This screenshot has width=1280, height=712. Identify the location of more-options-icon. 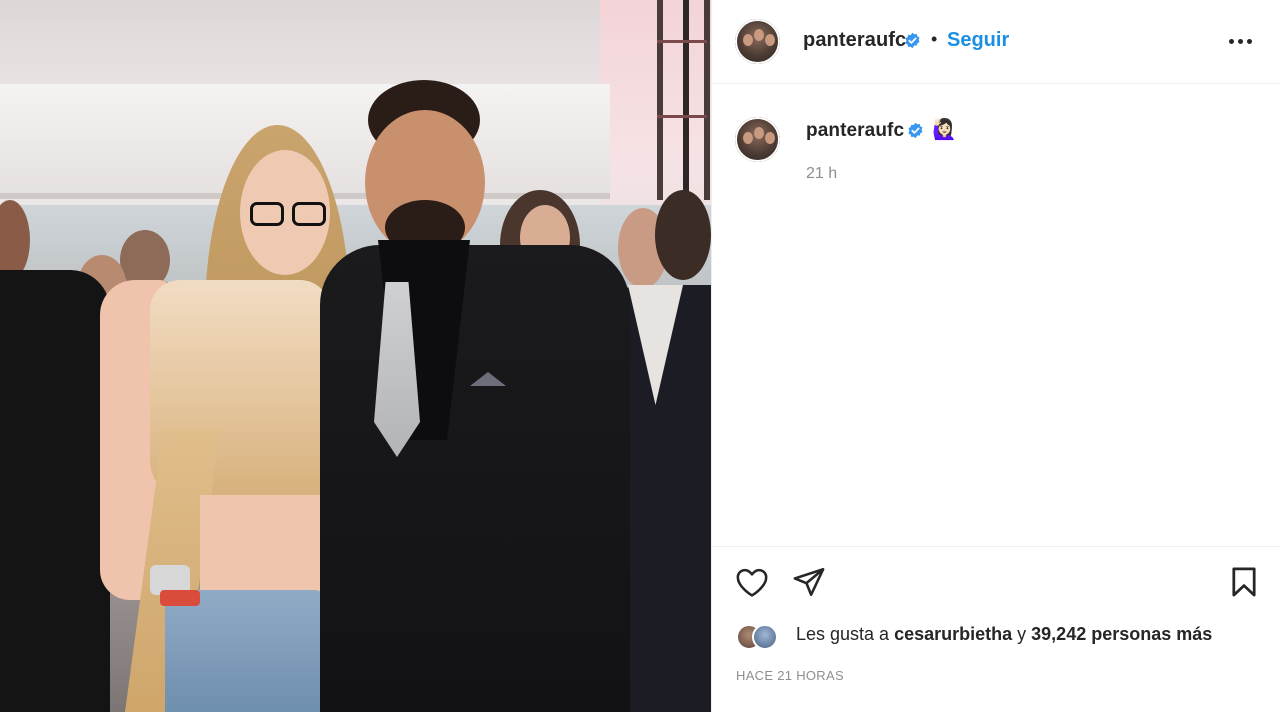
(1242, 41).